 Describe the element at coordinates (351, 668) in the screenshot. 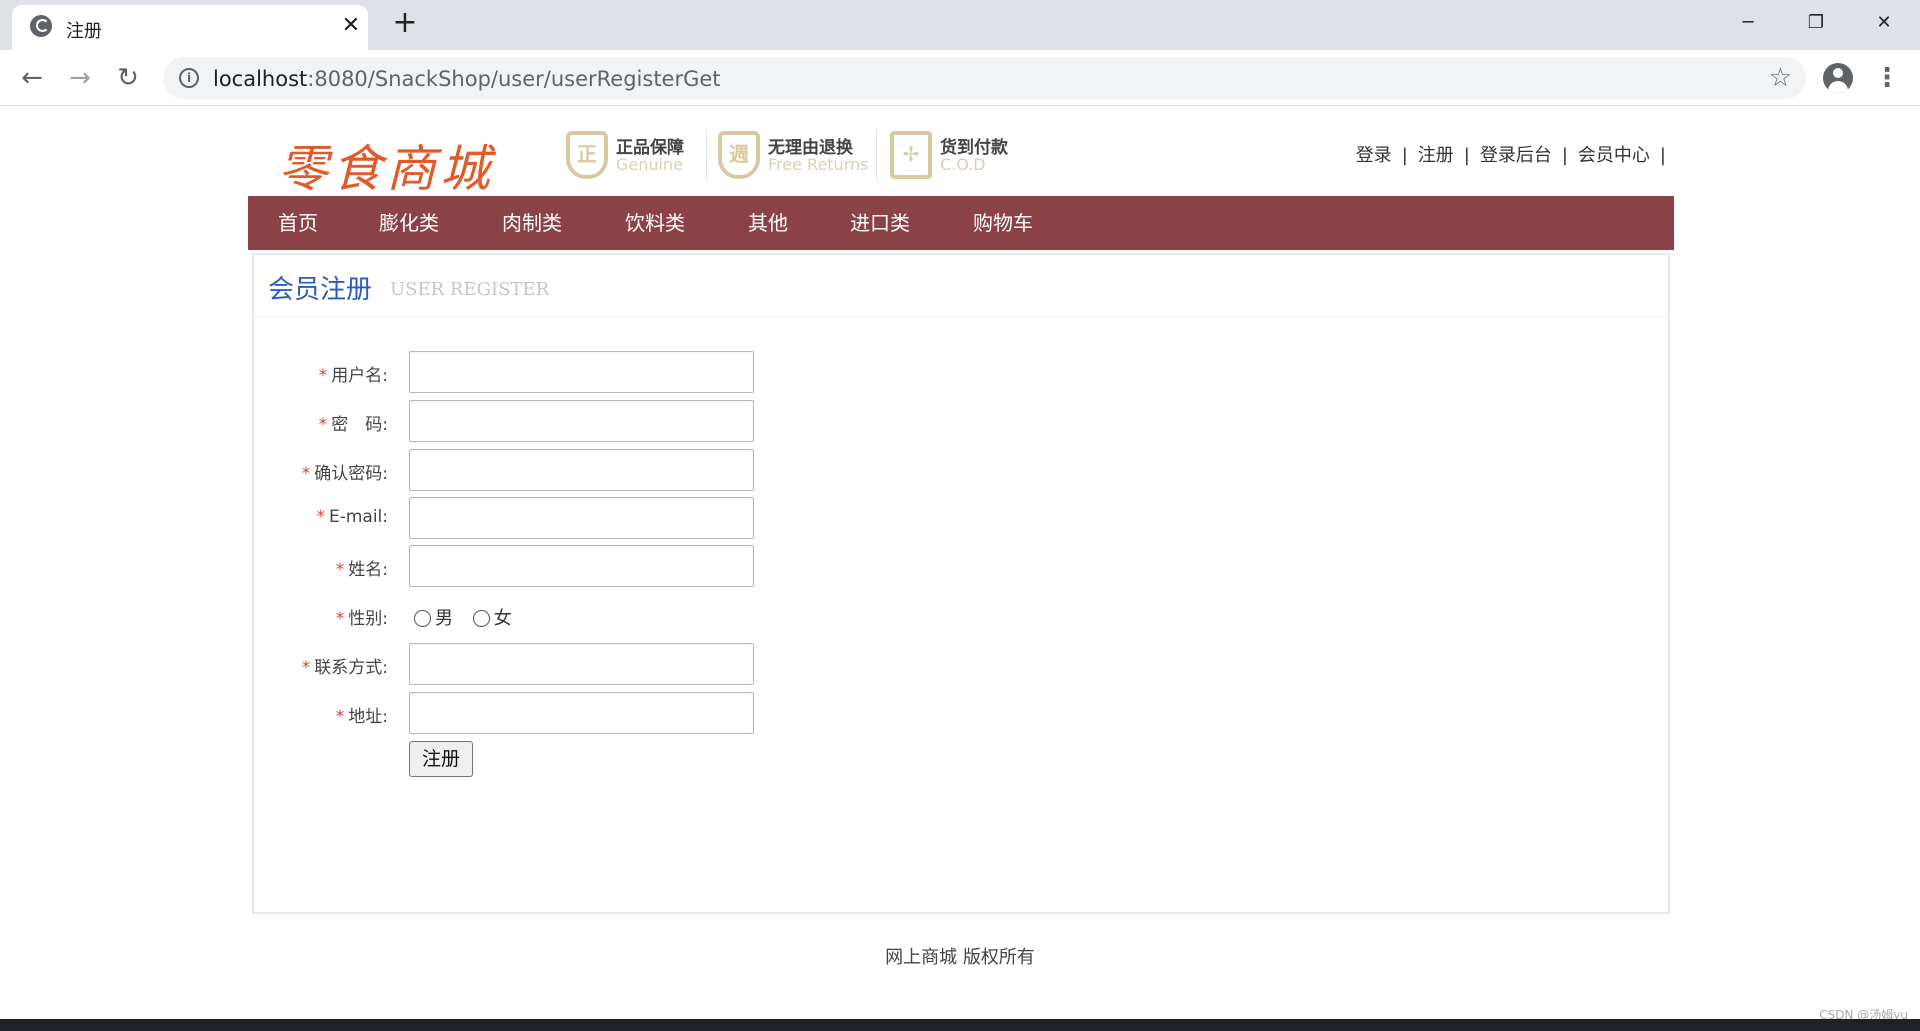

I see `label-text: 联系方式:` at that location.